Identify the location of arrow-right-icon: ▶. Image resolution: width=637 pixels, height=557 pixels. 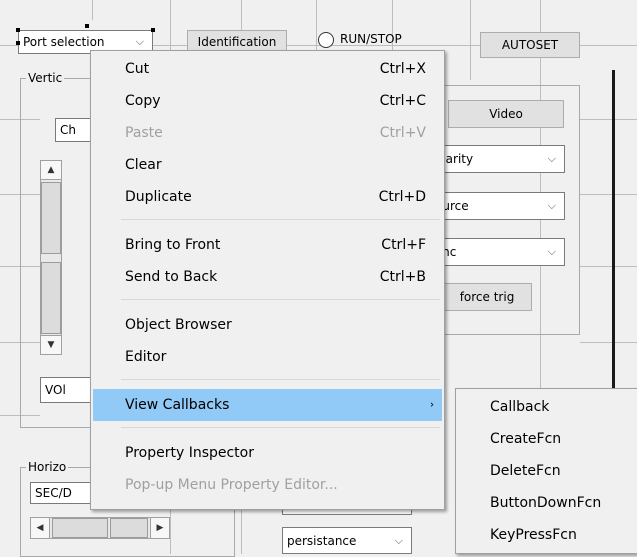
(160, 528).